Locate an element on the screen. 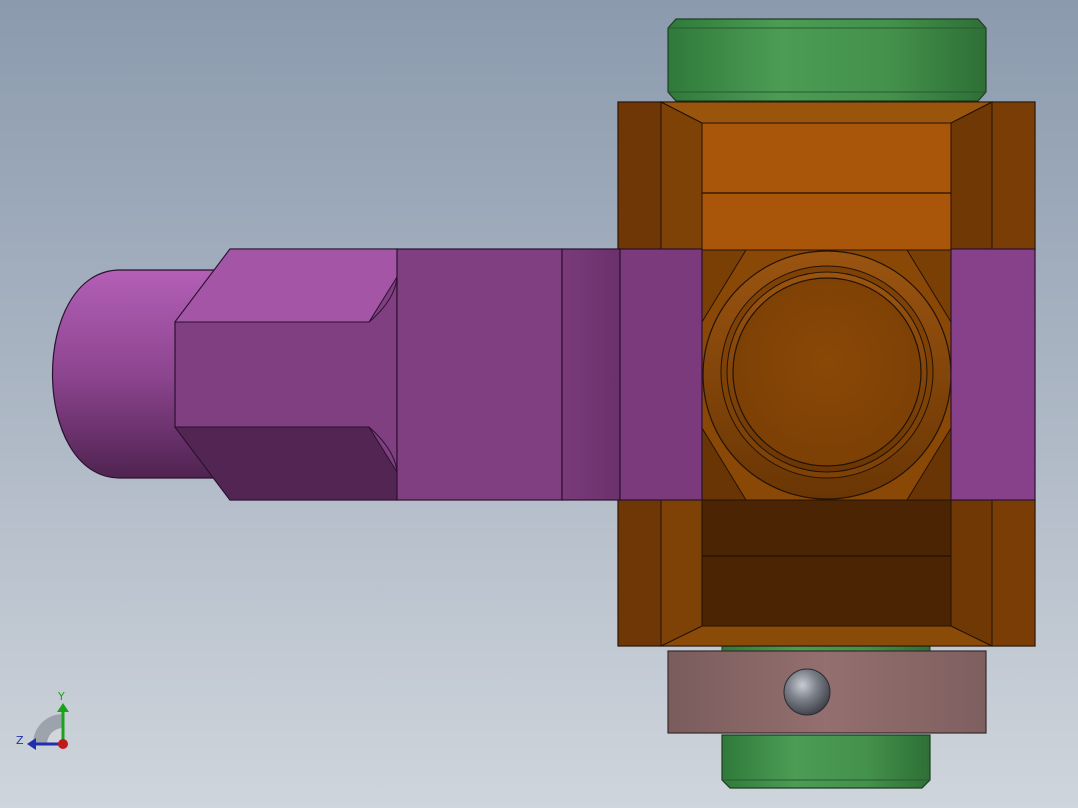 The image size is (1078, 808). view-orientation-triad: Y Z is located at coordinates (42, 720).